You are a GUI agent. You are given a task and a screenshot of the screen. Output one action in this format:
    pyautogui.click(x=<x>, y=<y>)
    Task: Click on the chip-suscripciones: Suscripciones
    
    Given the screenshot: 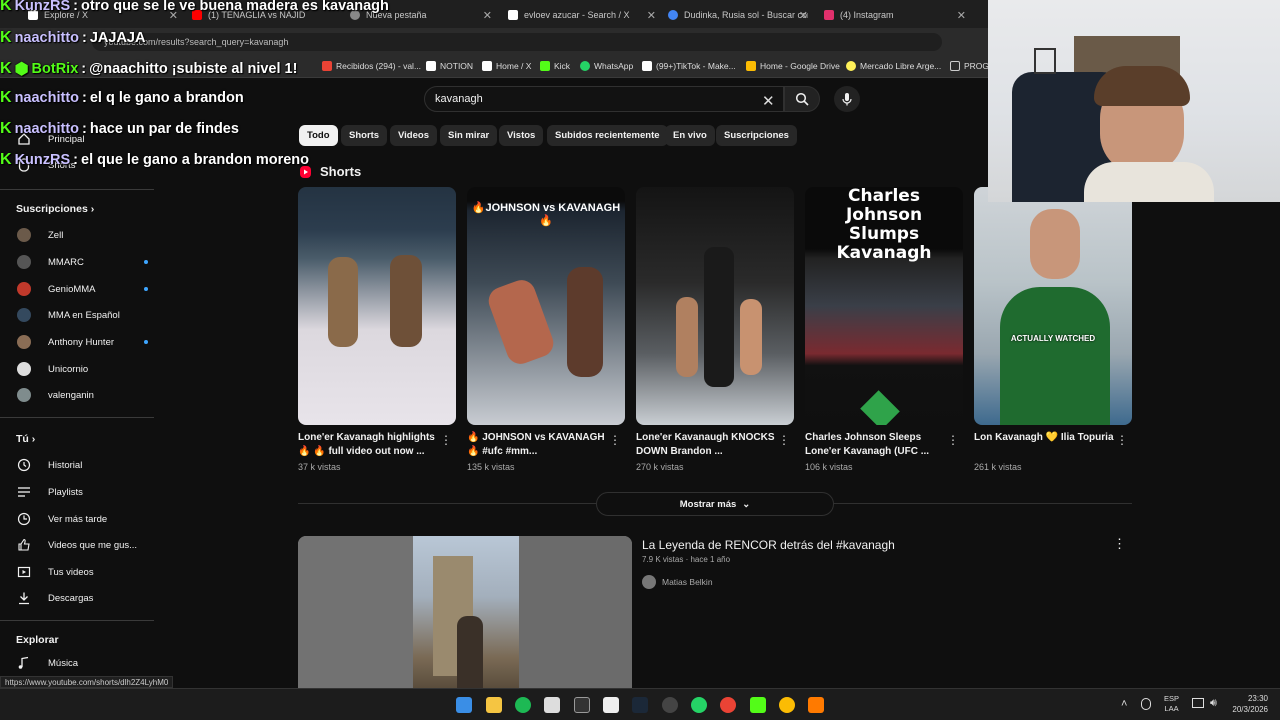 What is the action you would take?
    pyautogui.click(x=756, y=135)
    